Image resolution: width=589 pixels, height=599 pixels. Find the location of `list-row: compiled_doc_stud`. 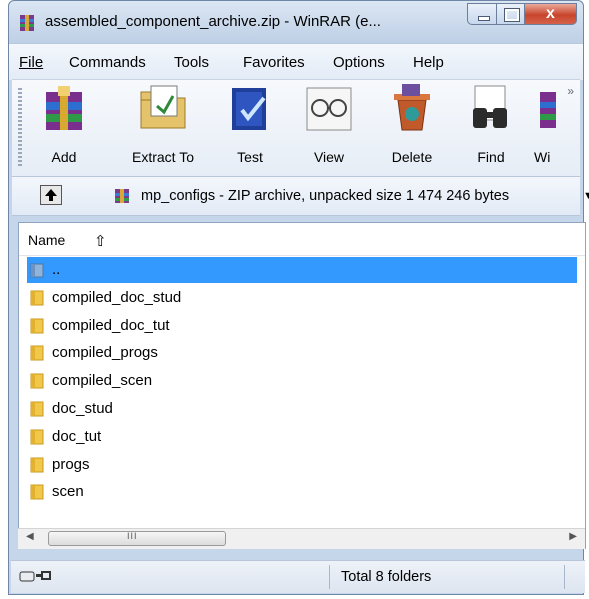

list-row: compiled_doc_stud is located at coordinates (302, 298).